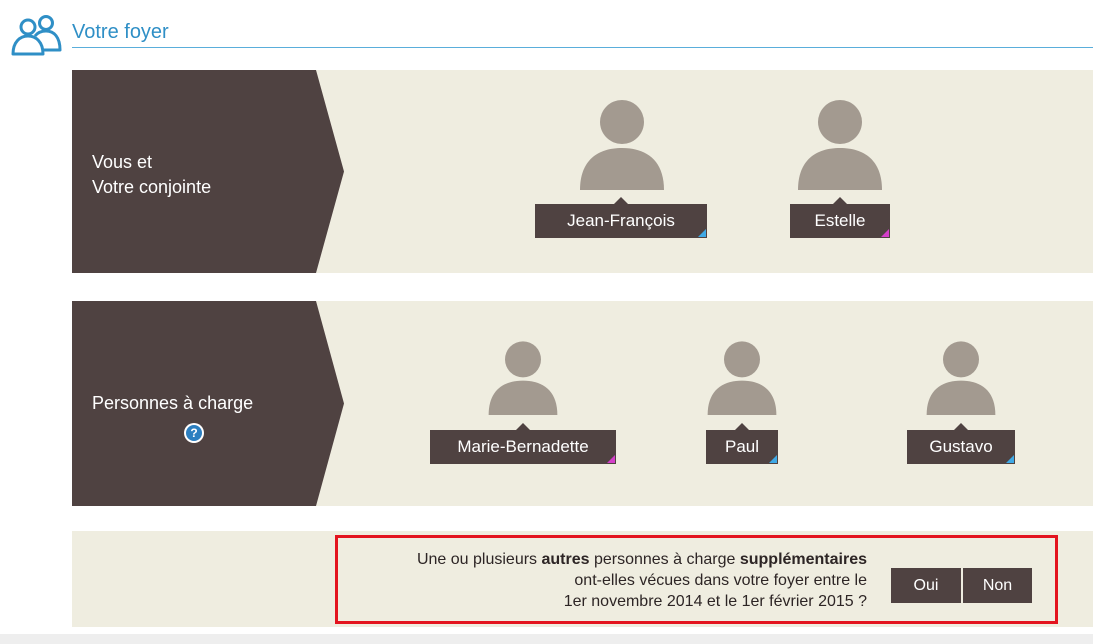 The height and width of the screenshot is (644, 1093). I want to click on person-name-tag: Gustavo, so click(961, 443).